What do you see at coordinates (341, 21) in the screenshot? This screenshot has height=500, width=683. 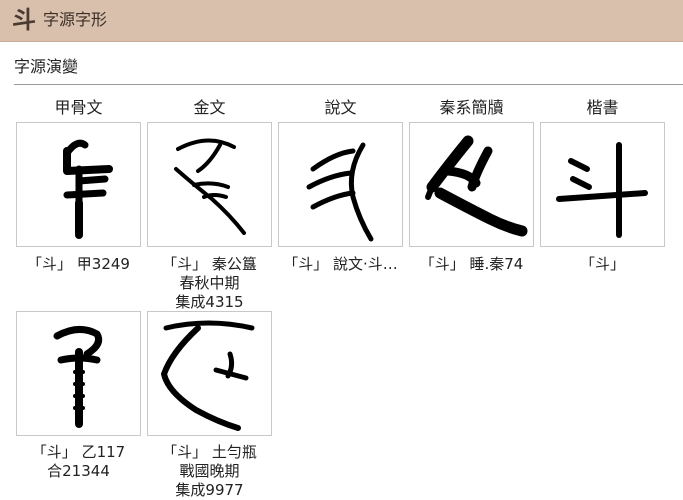 I see `section-header: 斗 字源字形` at bounding box center [341, 21].